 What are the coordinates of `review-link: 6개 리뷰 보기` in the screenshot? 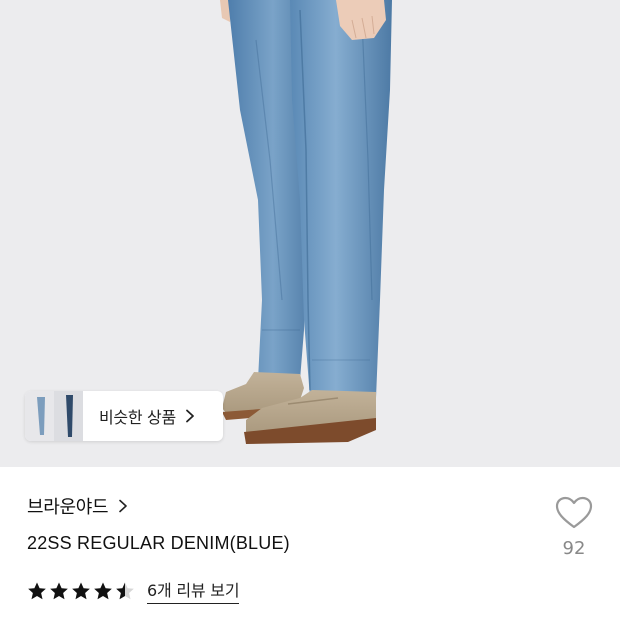 It's located at (193, 590).